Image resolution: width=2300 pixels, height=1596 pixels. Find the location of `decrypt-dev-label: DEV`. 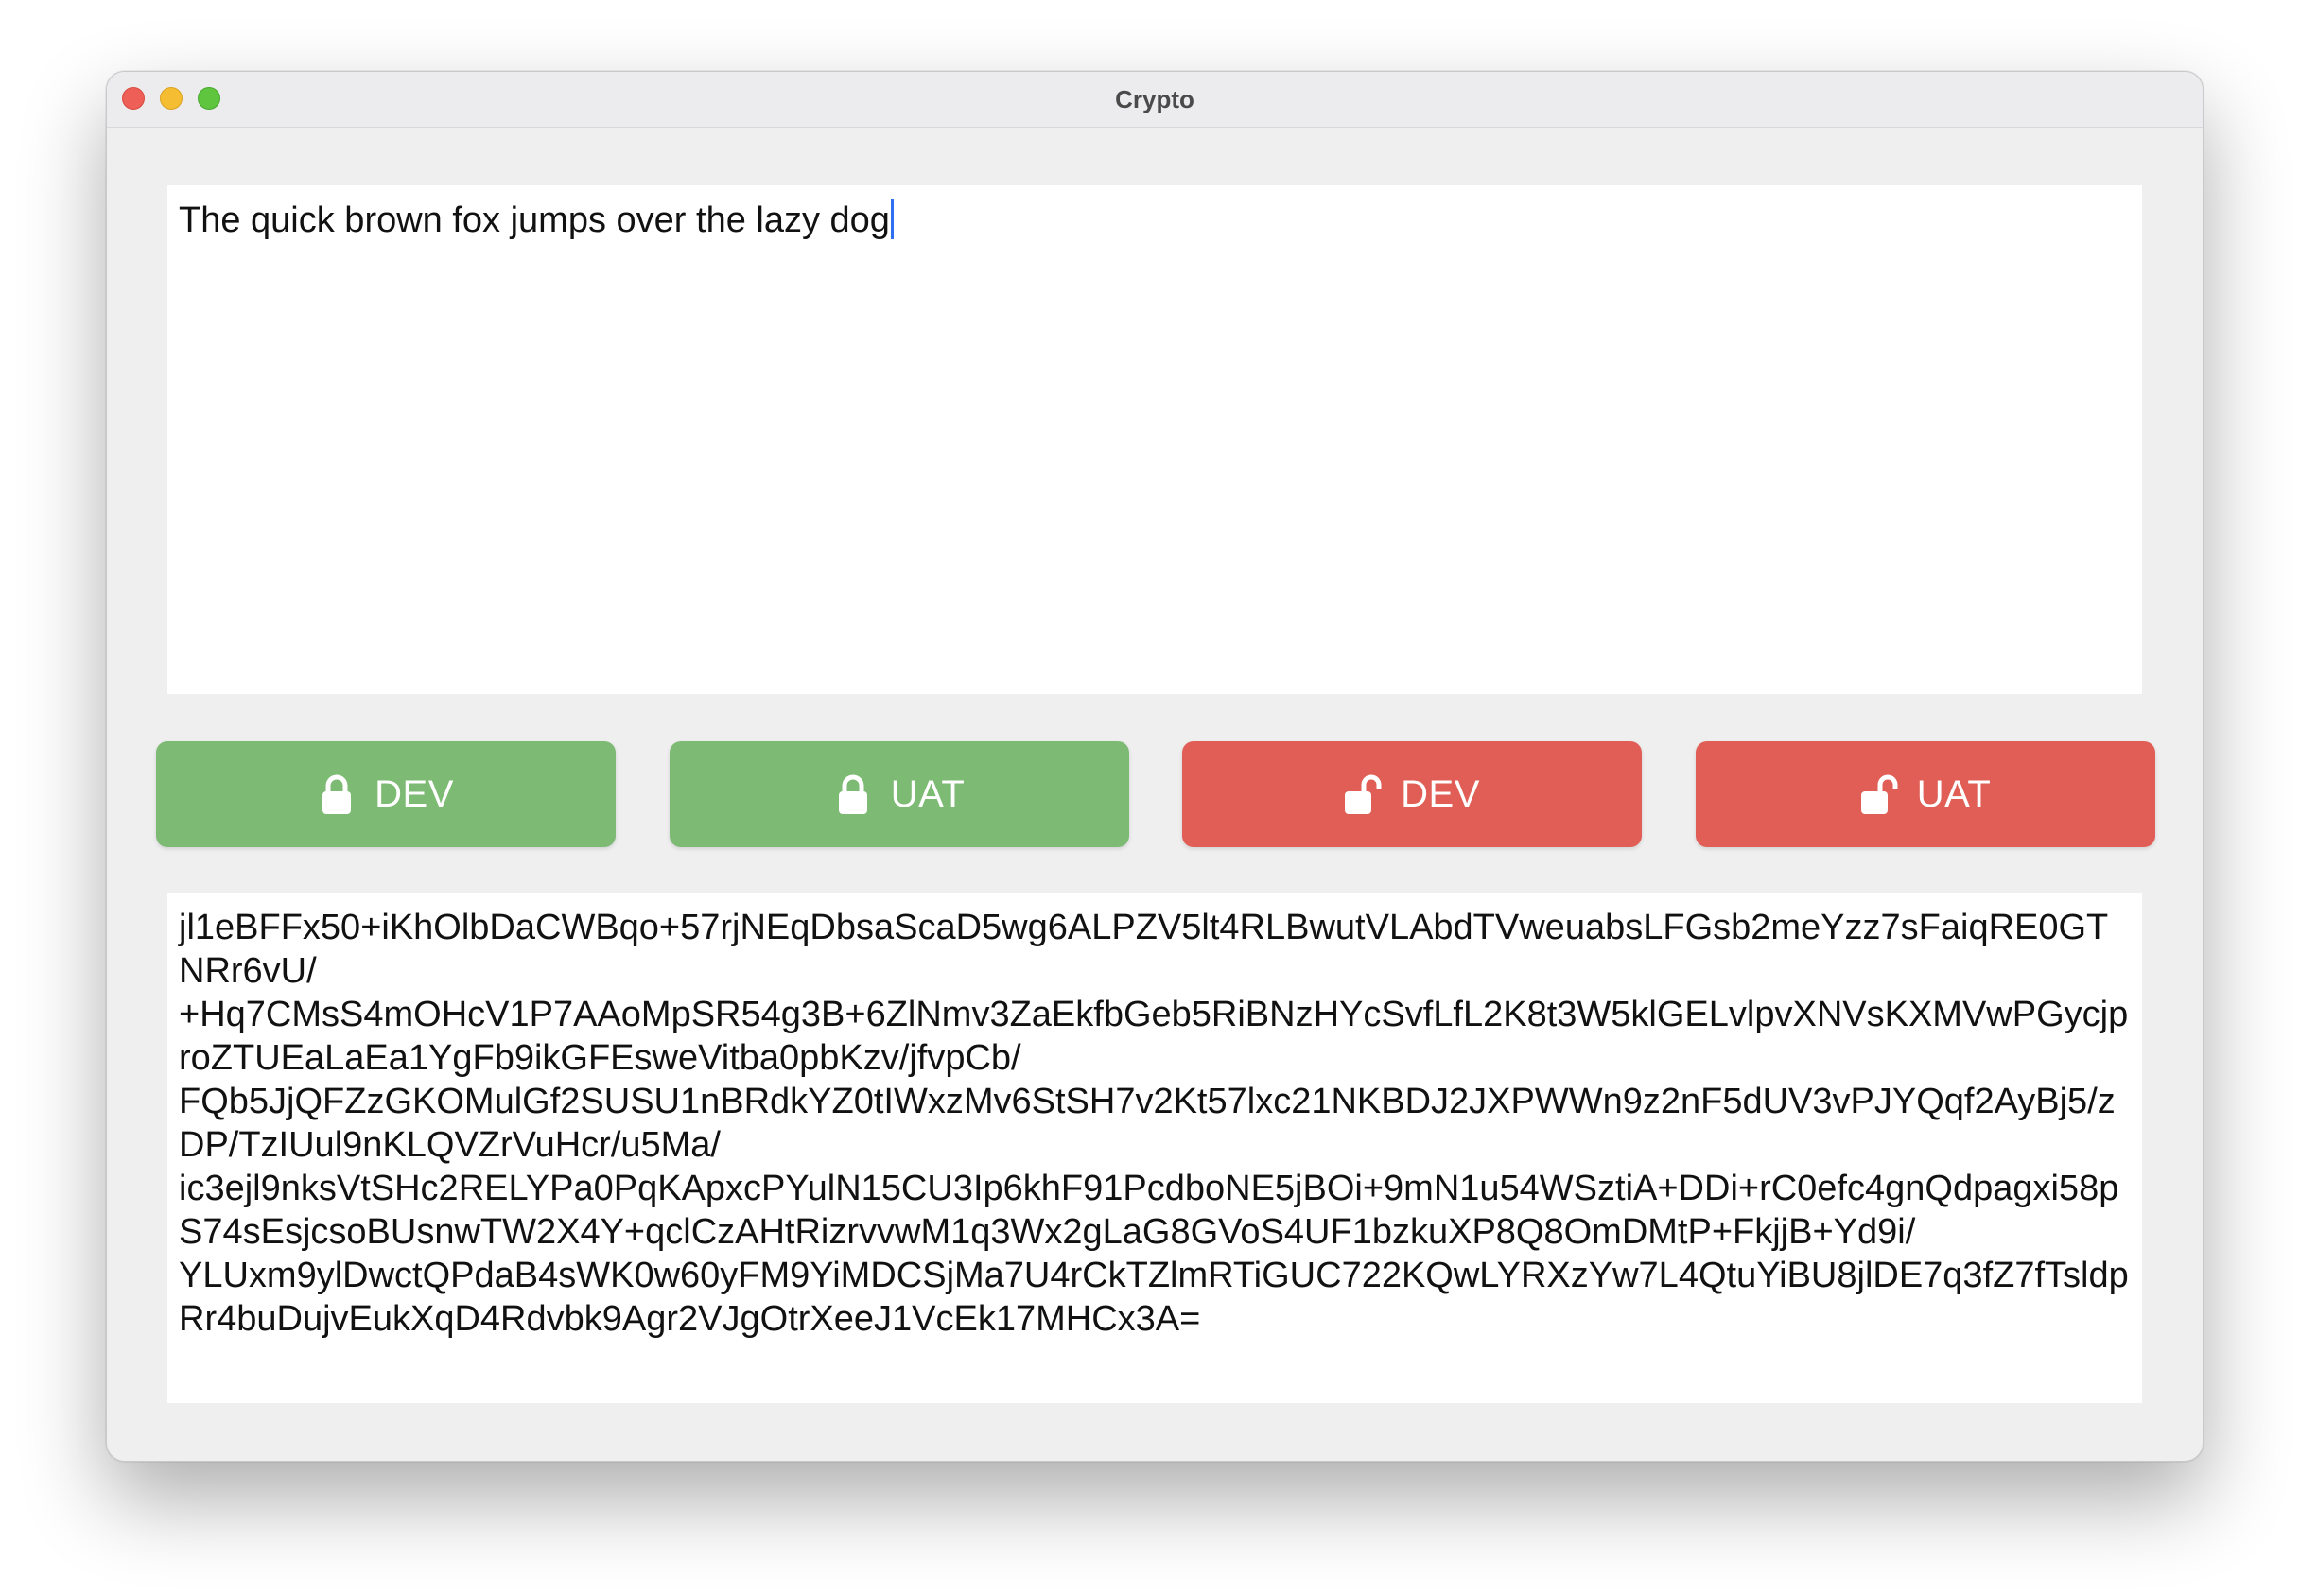

decrypt-dev-label: DEV is located at coordinates (1440, 794).